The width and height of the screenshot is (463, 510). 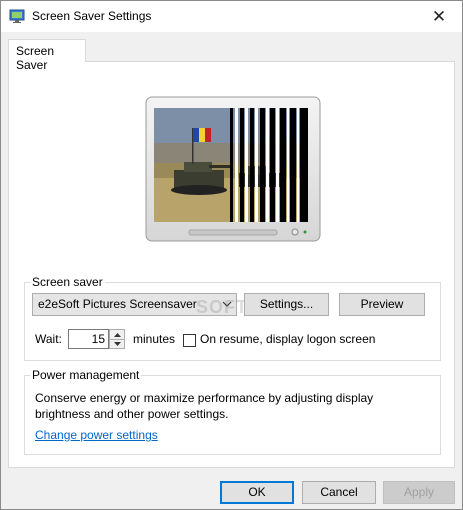 I want to click on apply-button: Apply, so click(x=419, y=492).